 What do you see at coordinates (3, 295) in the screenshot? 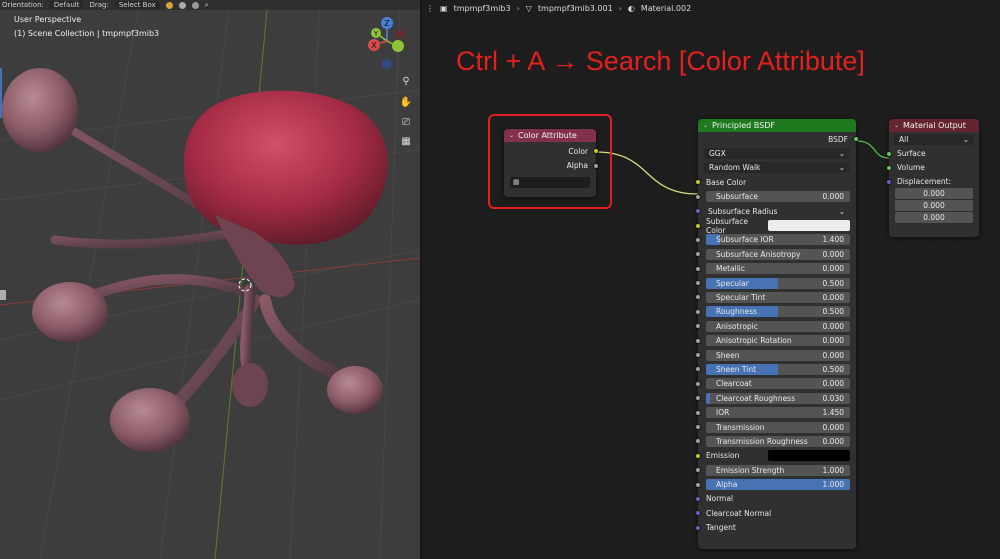
I see `sidebar-toggle` at bounding box center [3, 295].